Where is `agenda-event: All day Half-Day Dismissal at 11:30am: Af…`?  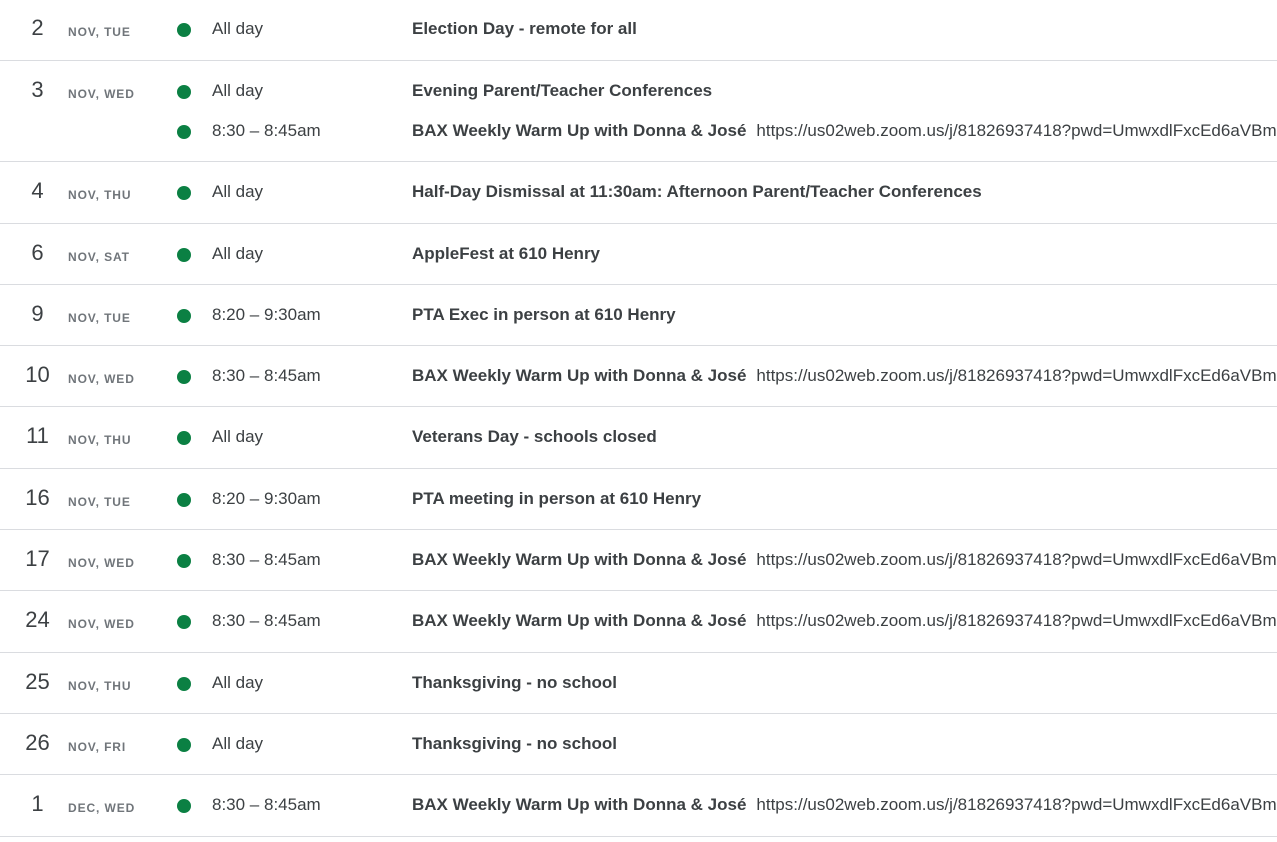 agenda-event: All day Half-Day Dismissal at 11:30am: Af… is located at coordinates (638, 192).